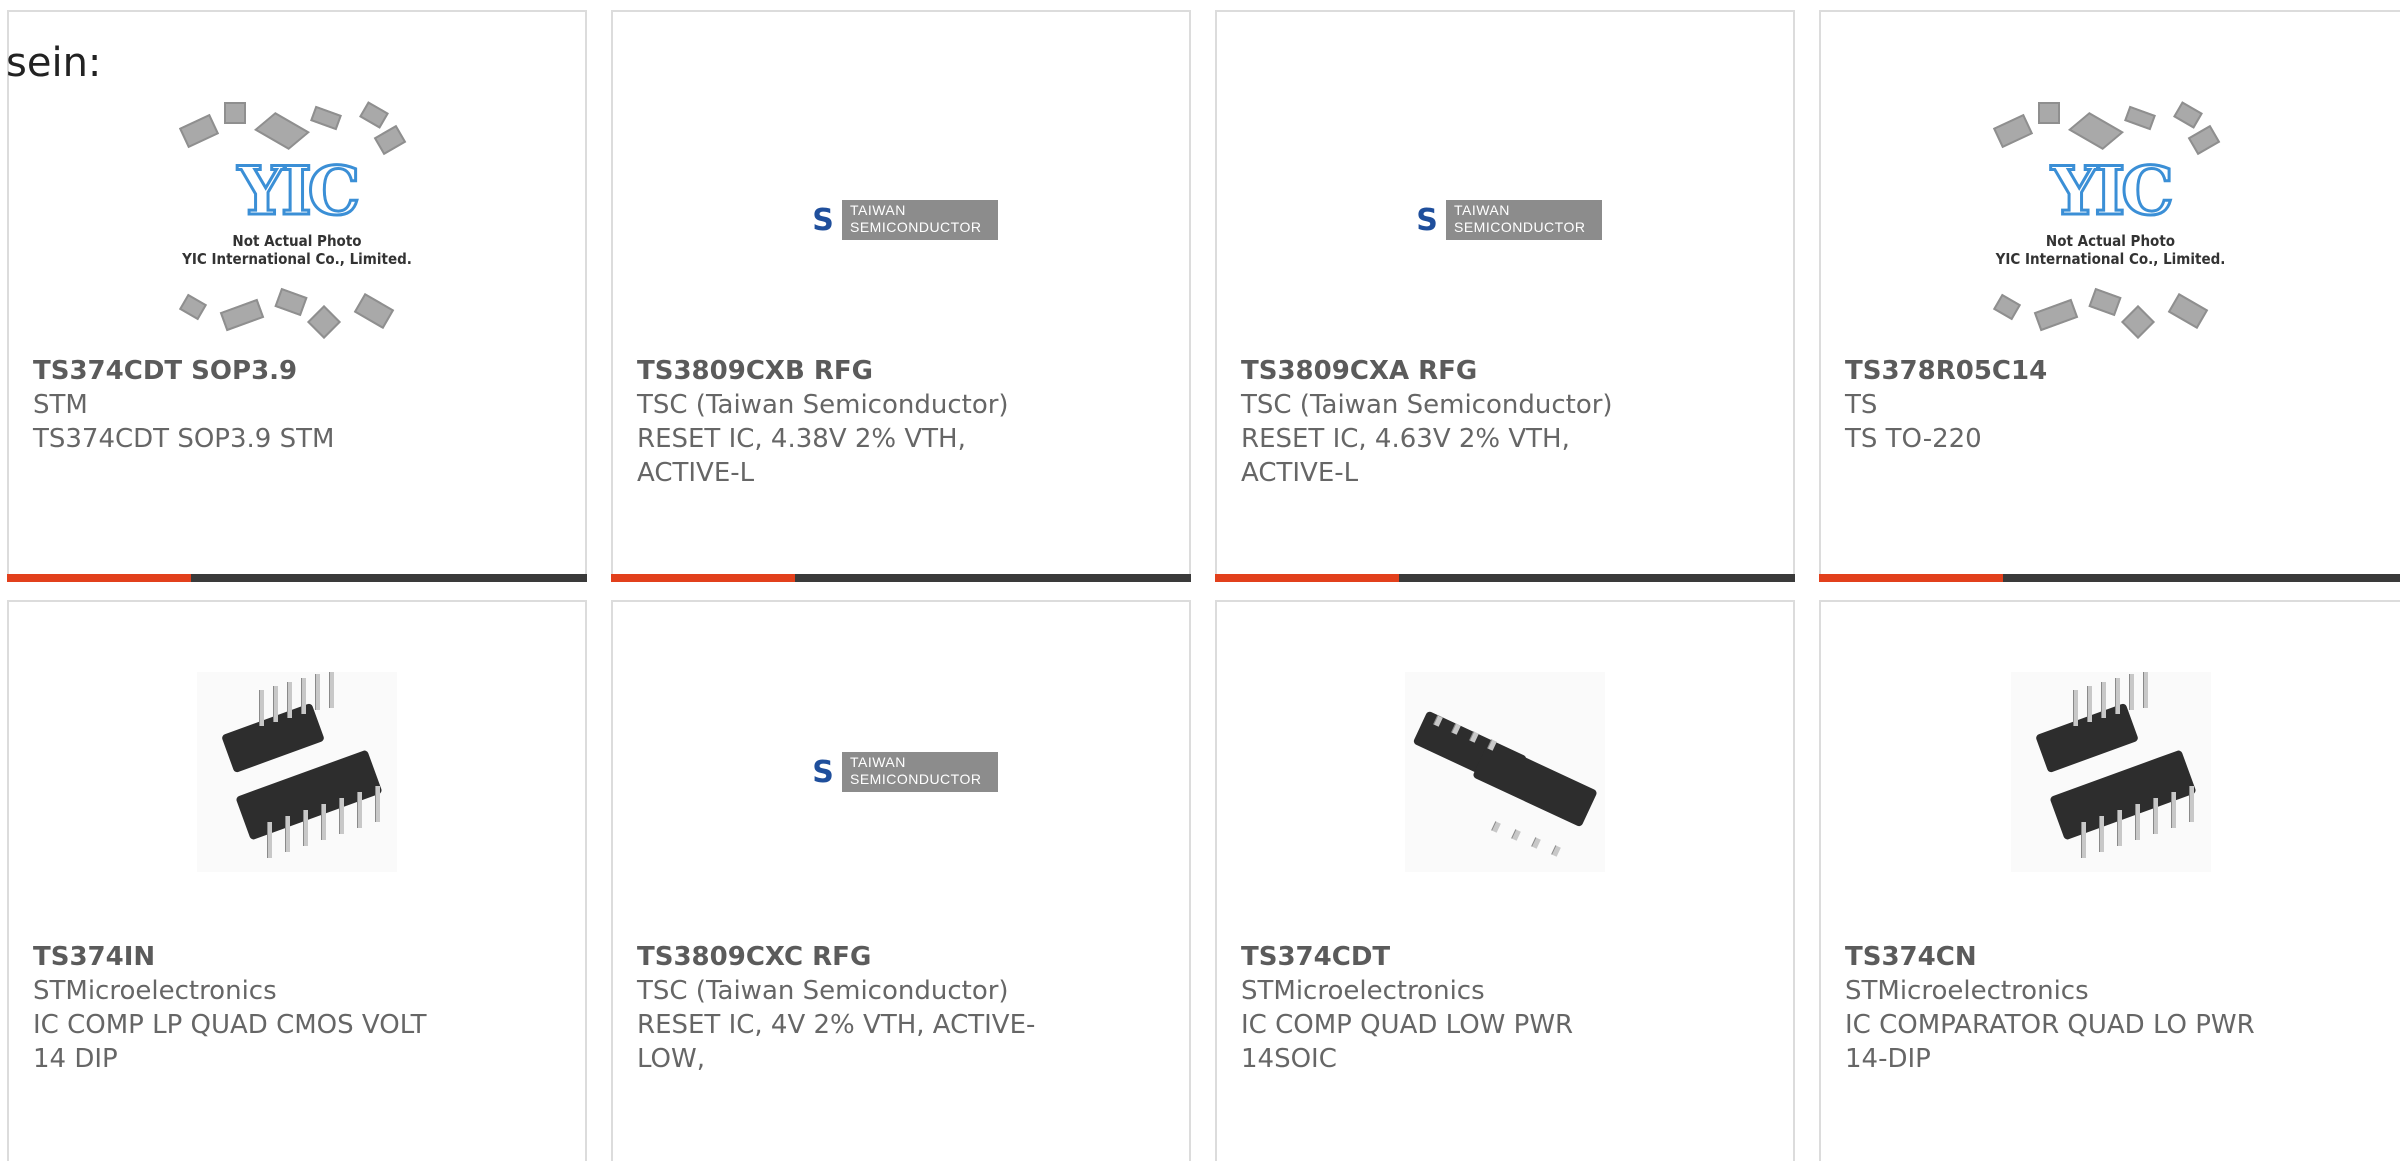  What do you see at coordinates (299, 405) in the screenshot?
I see `product-info: TS374CDT SOP3.9 STM TS374CDT SOP3.9 STM` at bounding box center [299, 405].